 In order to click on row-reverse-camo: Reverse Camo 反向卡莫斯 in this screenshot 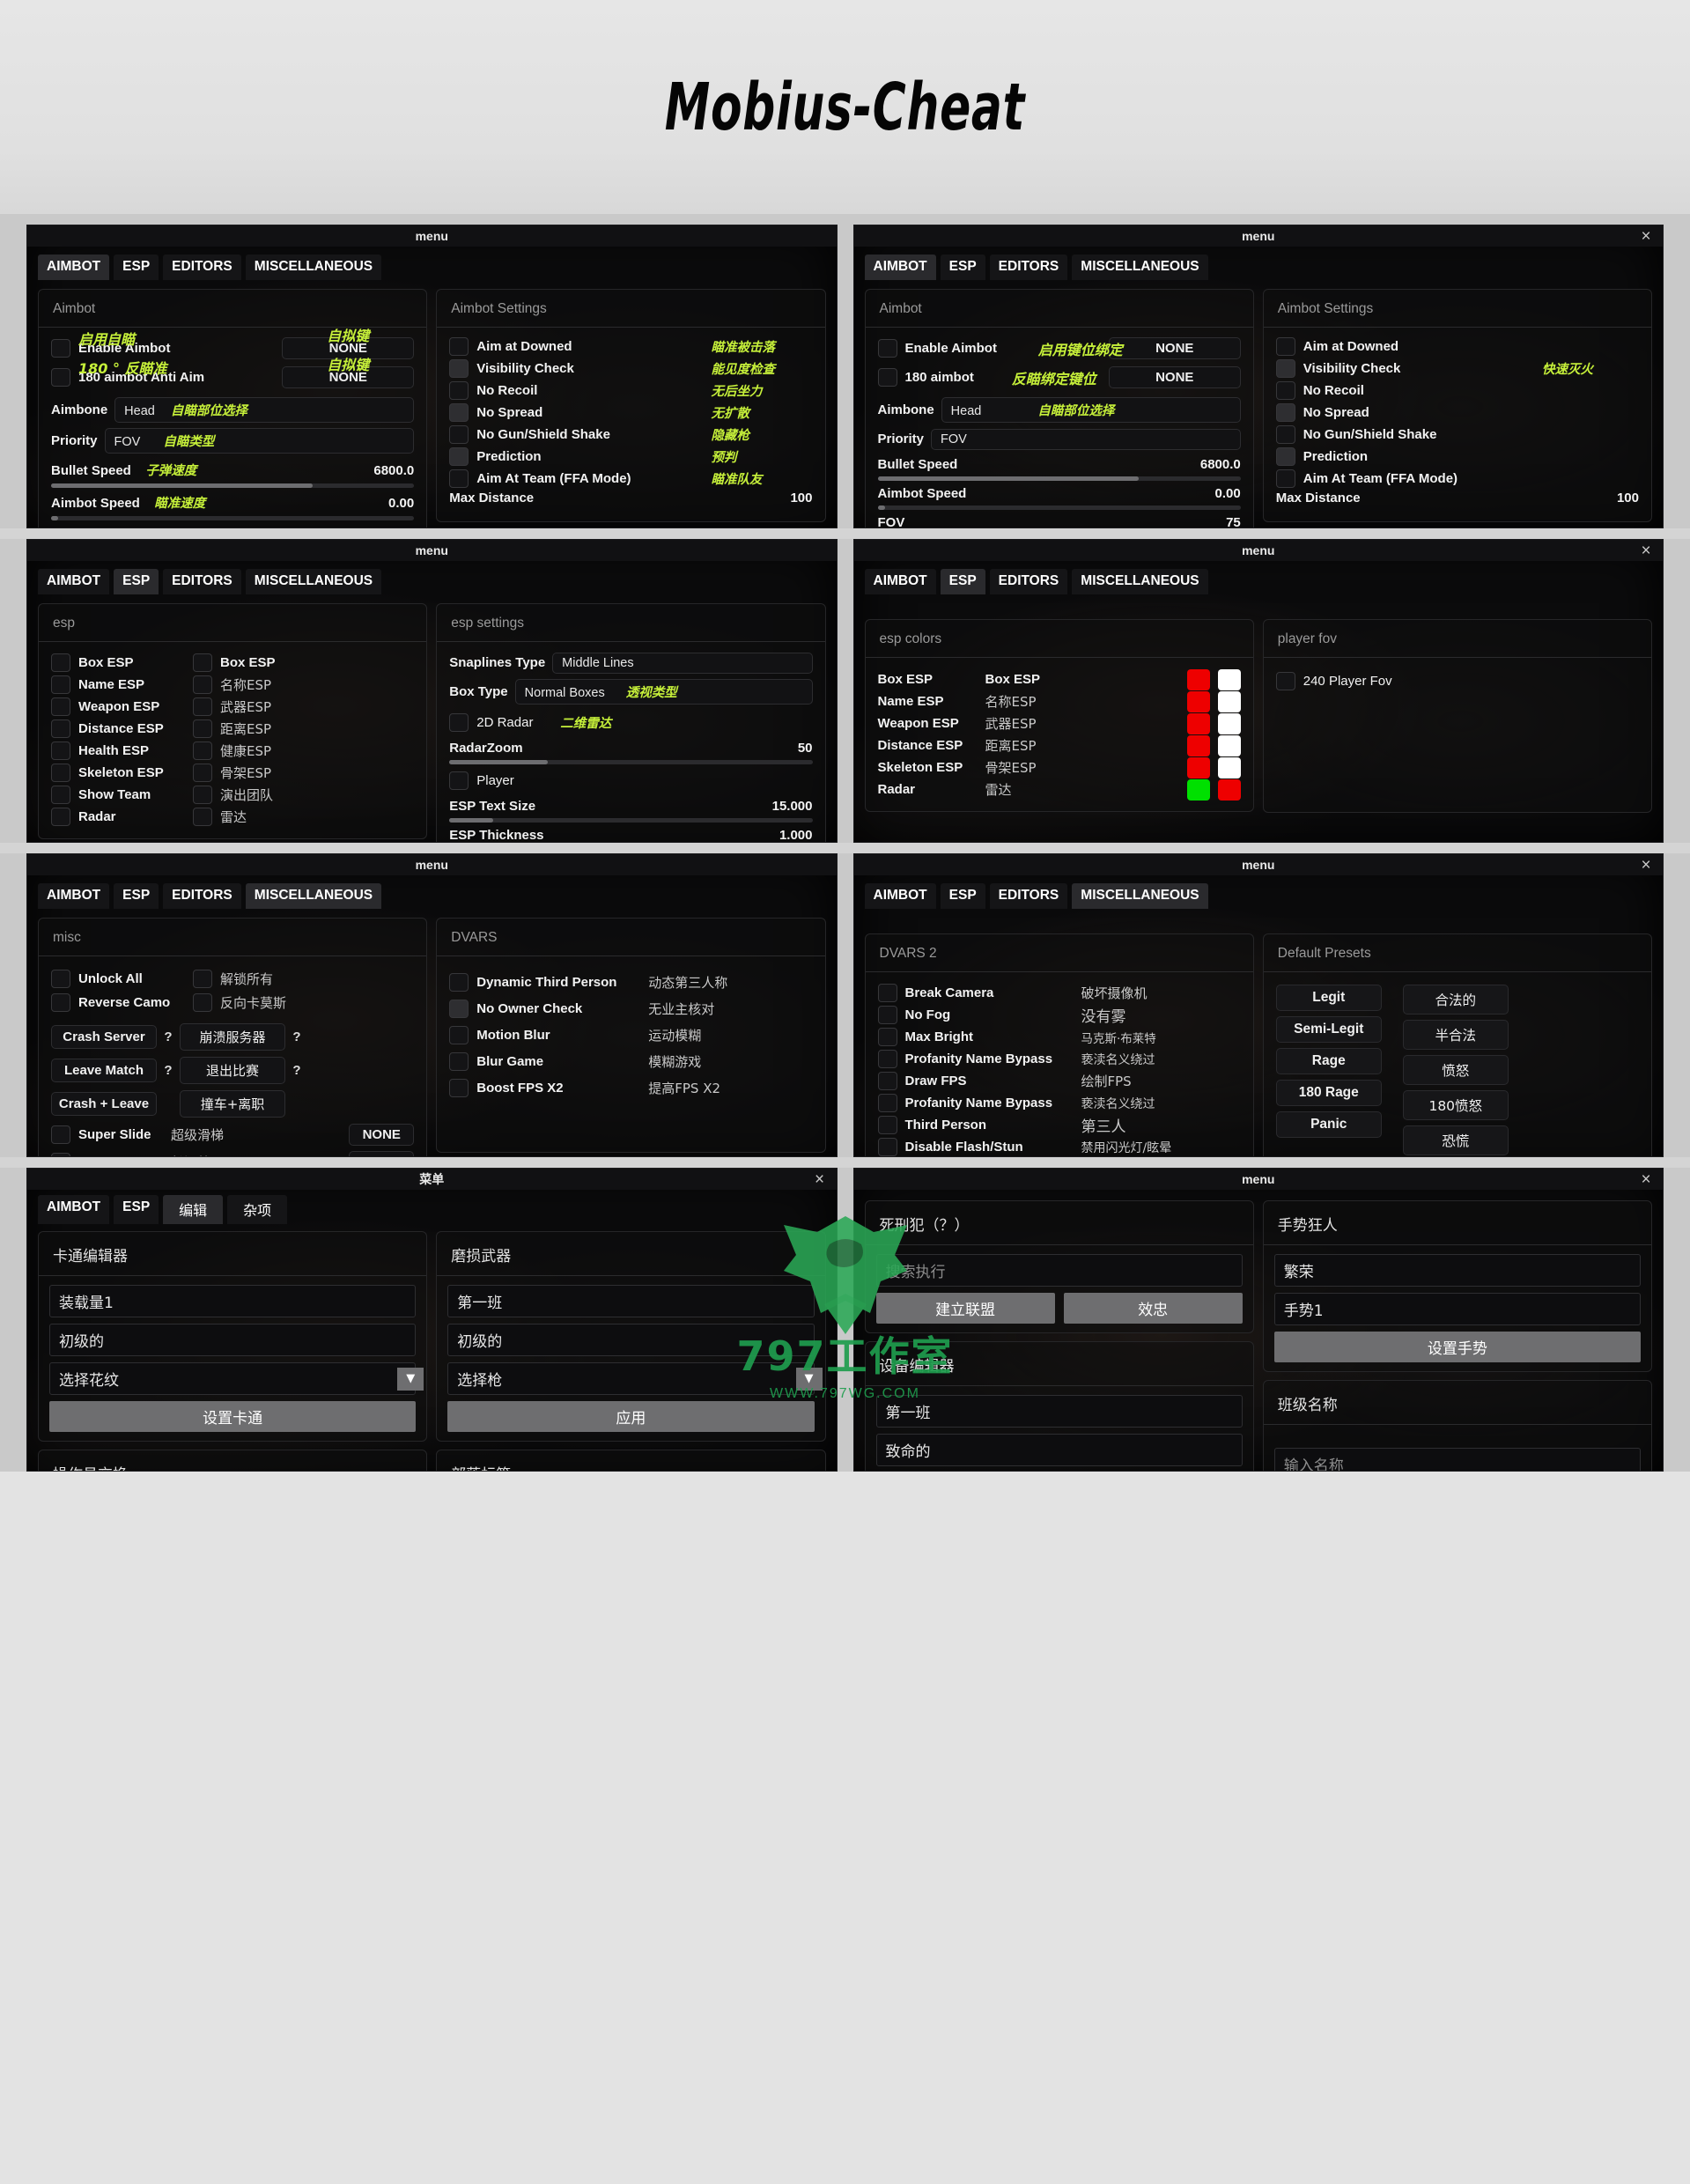, I will do `click(232, 1003)`.